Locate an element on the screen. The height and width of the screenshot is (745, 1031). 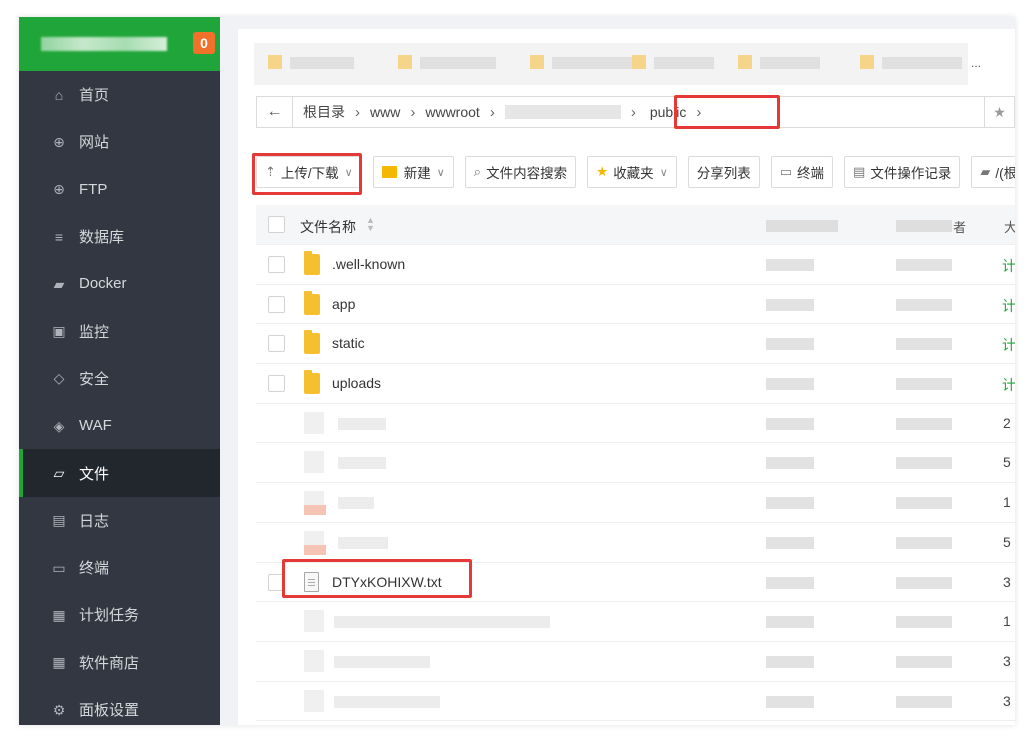
sidebar-item-label: FTP is located at coordinates (93, 189).